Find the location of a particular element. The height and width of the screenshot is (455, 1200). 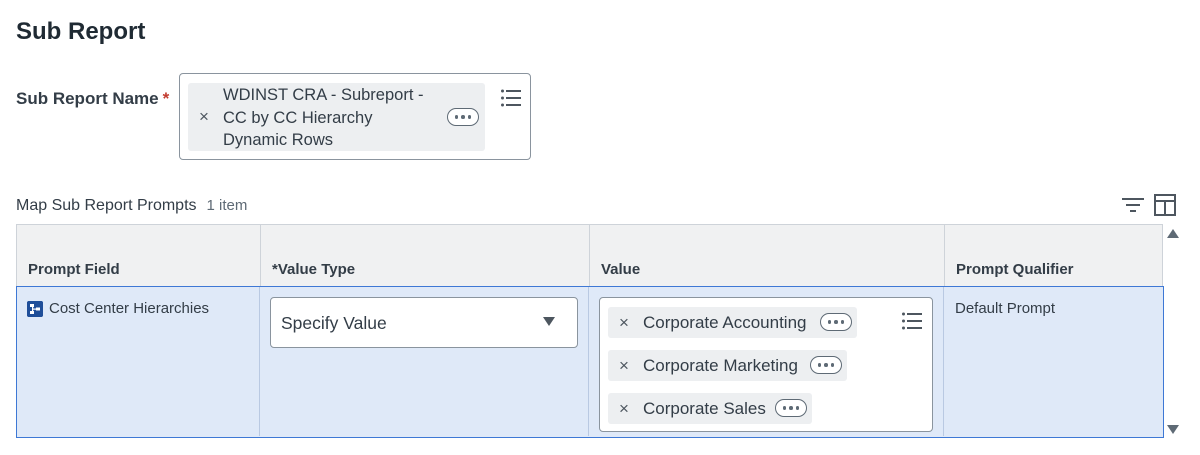

value-pill-text: Corporate Accounting is located at coordinates (725, 322).